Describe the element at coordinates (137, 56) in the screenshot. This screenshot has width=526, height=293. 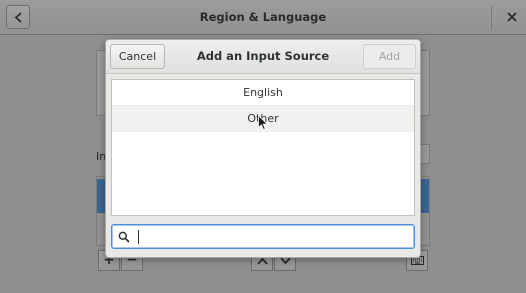
I see `cancel-button: Cancel` at that location.